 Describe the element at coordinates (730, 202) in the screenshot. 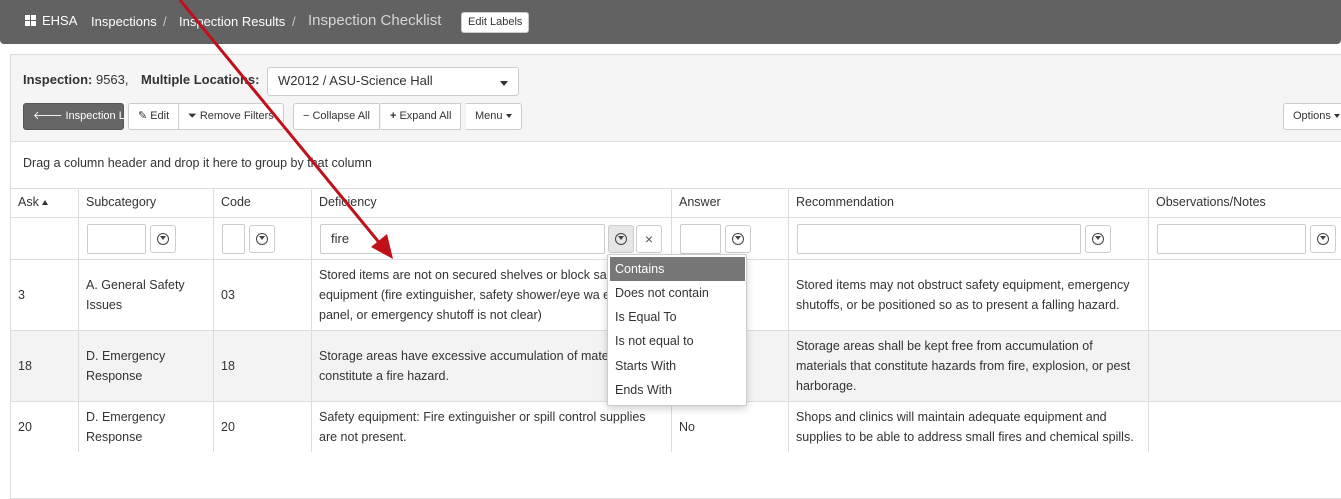

I see `column-header-answer: Answer` at that location.